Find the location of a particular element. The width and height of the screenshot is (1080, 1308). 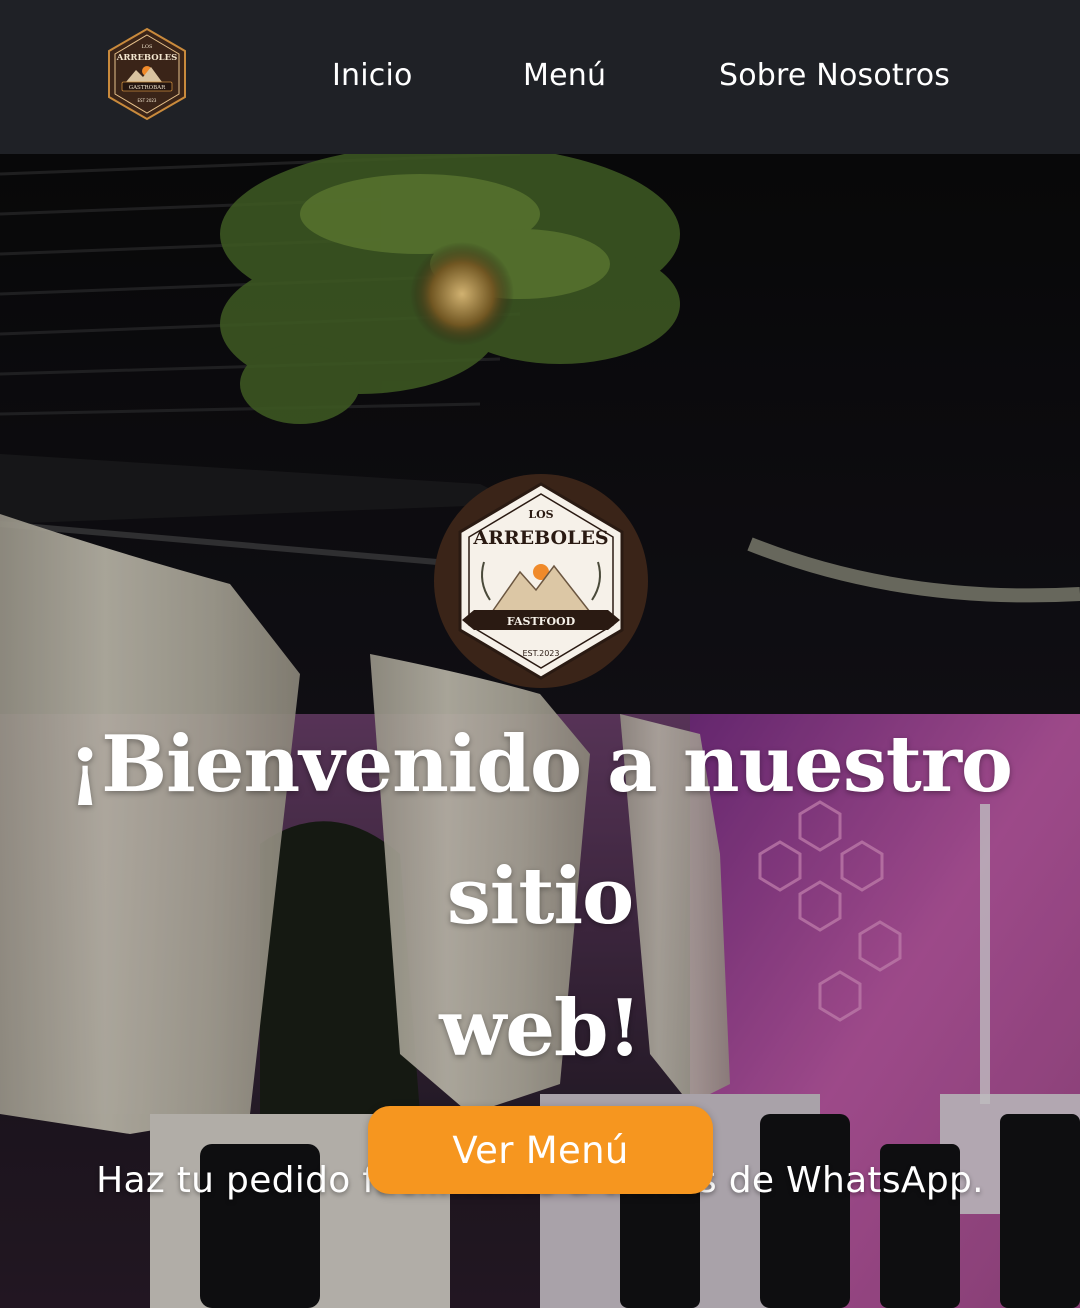

hero-logo-est: EST.2023 is located at coordinates (541, 653).